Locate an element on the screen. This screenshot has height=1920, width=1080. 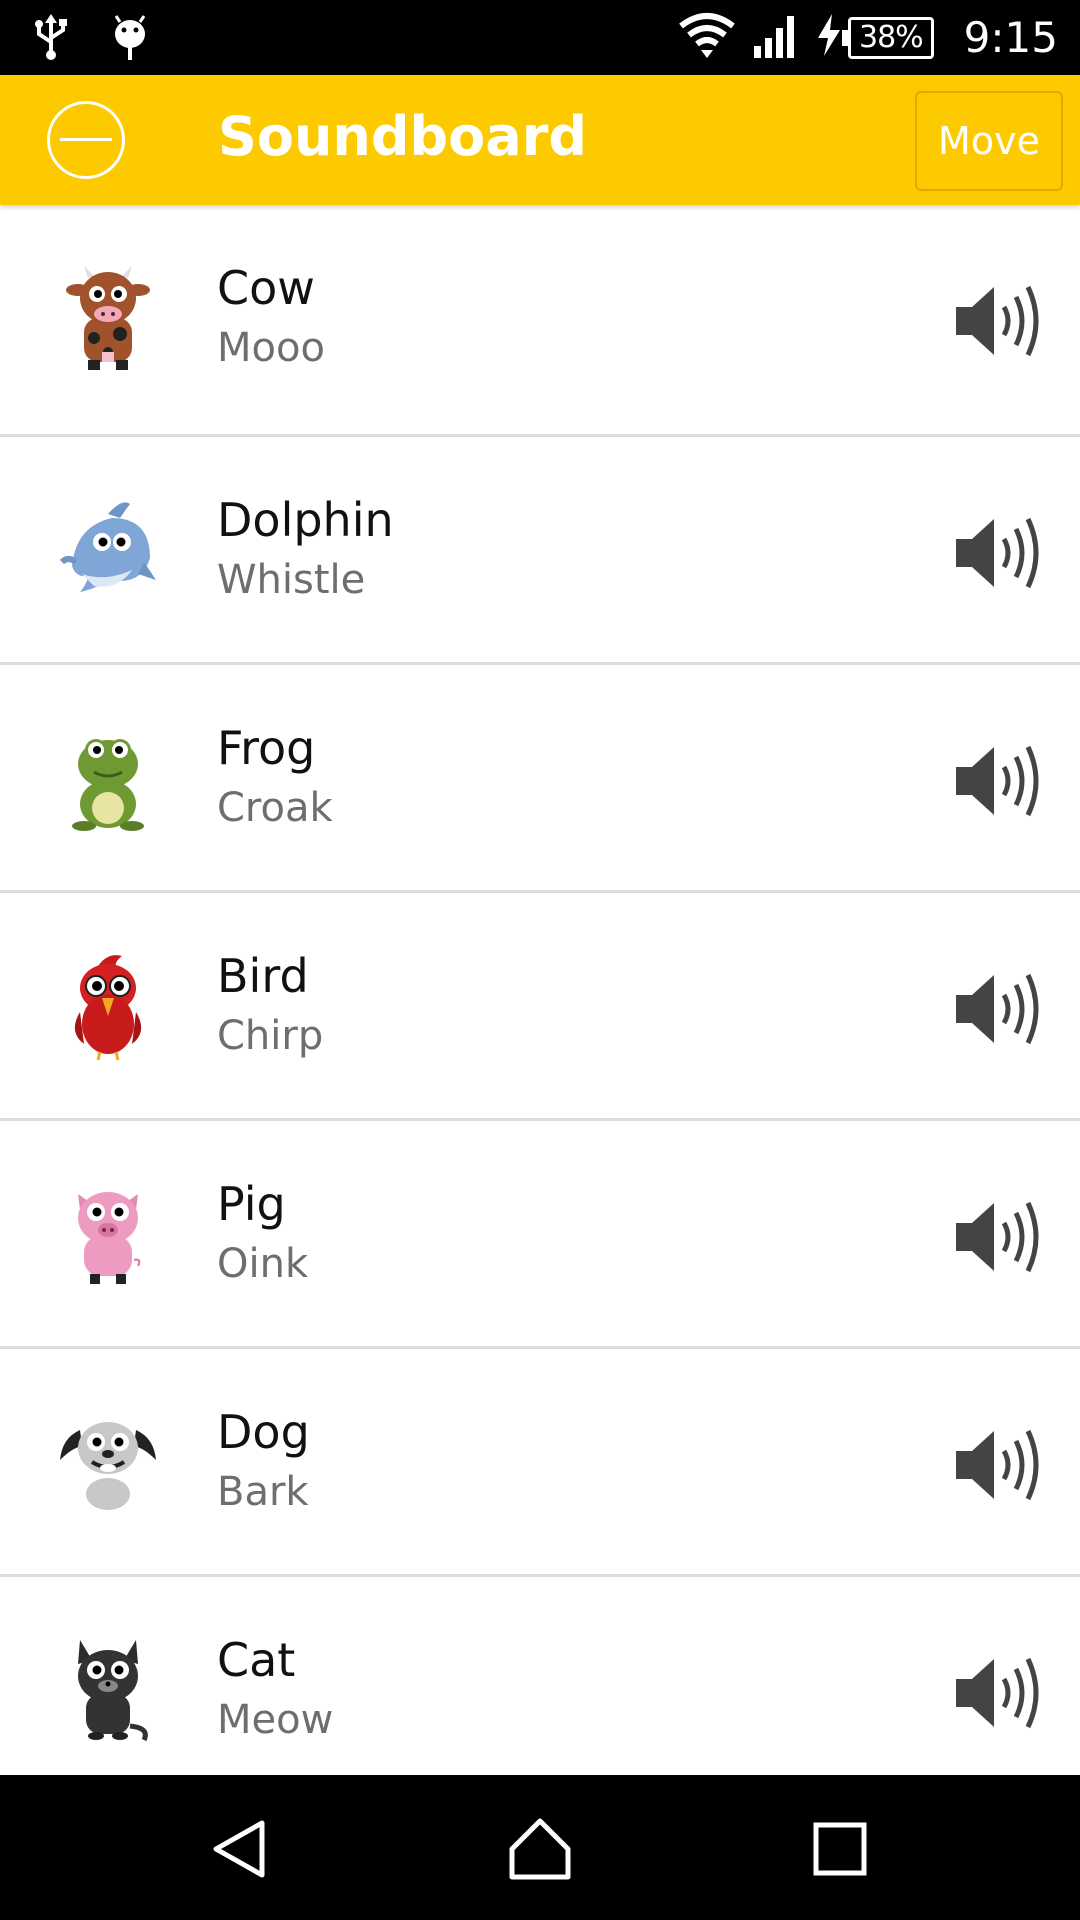
navigation-bar is located at coordinates (540, 1847).